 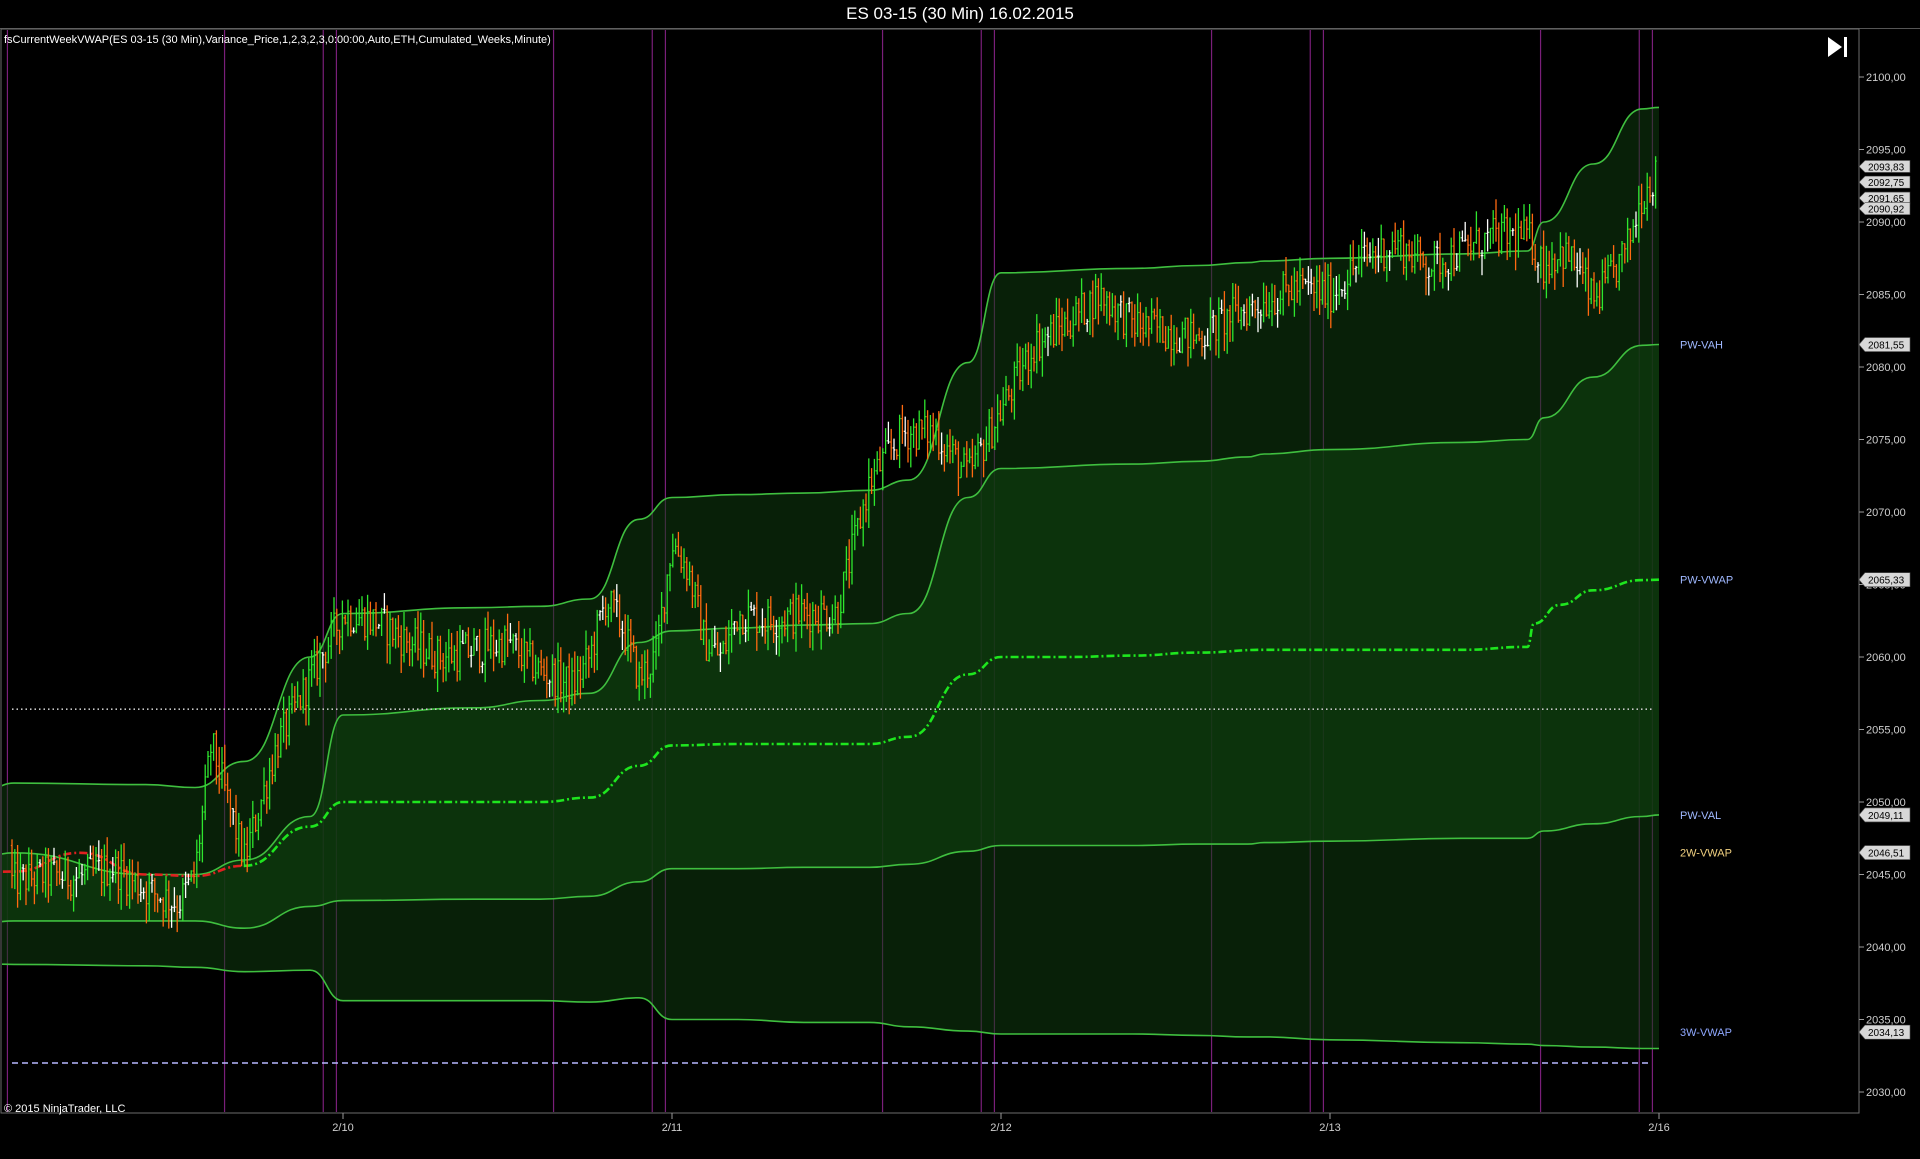 What do you see at coordinates (1706, 581) in the screenshot?
I see `level-label: PW-VWAP` at bounding box center [1706, 581].